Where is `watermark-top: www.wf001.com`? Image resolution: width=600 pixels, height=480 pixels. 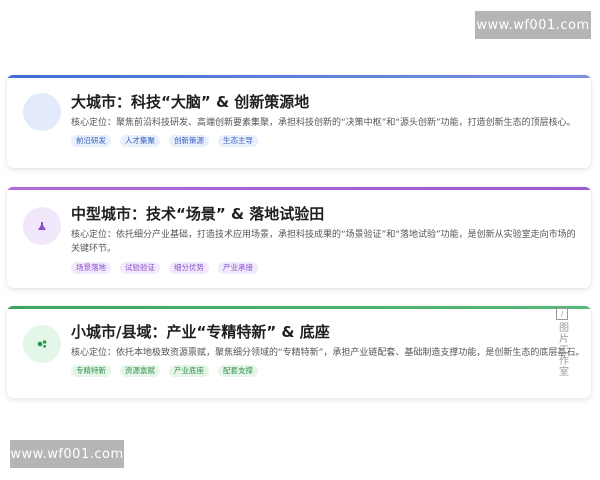
watermark-top: www.wf001.com is located at coordinates (533, 25).